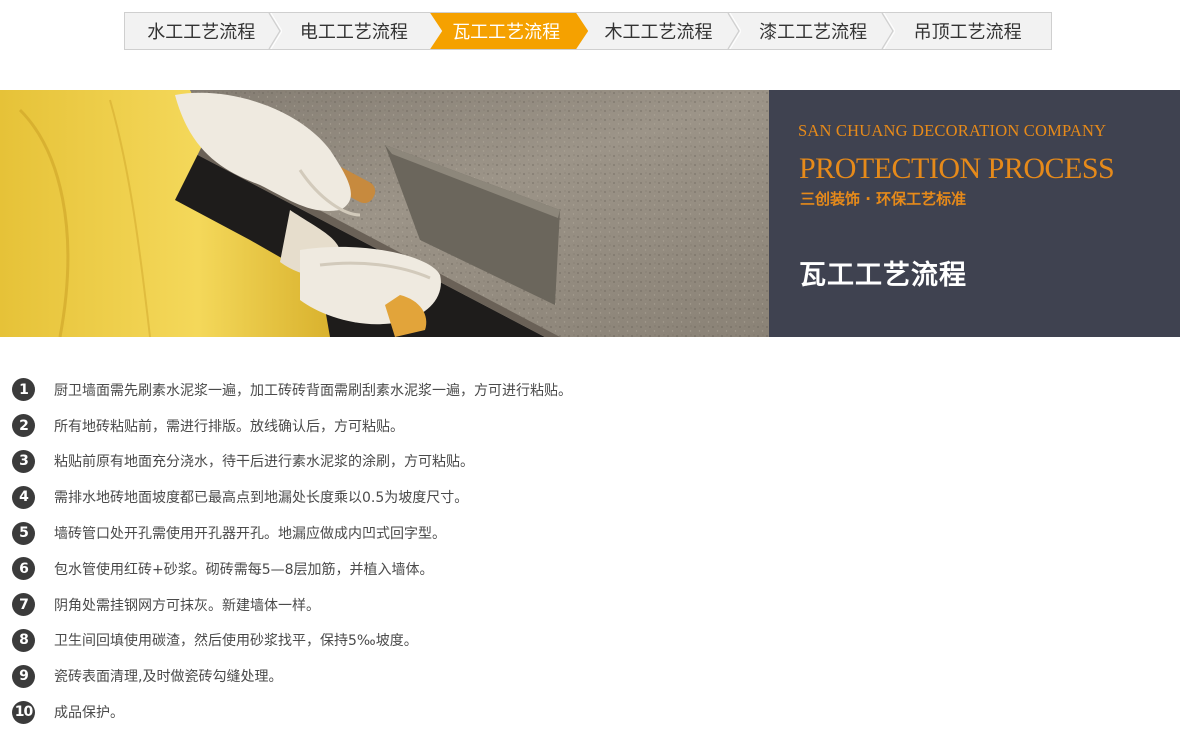 The height and width of the screenshot is (754, 1180). I want to click on list-item: 8 卫生间回填使用碳渣，然后使用砂浆找平，保持5‰坡度。, so click(292, 641).